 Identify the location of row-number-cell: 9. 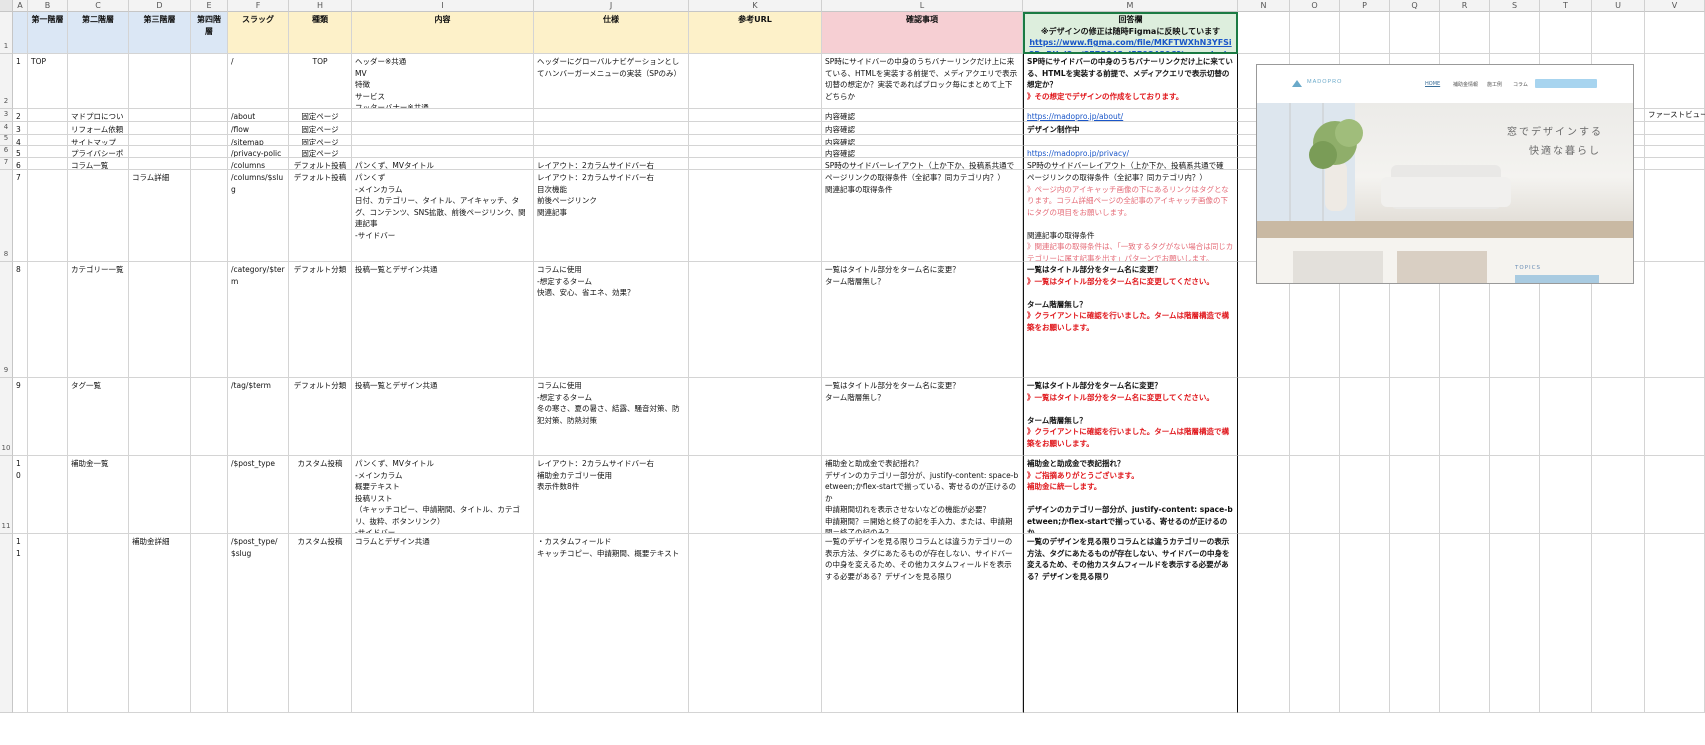
(20, 417).